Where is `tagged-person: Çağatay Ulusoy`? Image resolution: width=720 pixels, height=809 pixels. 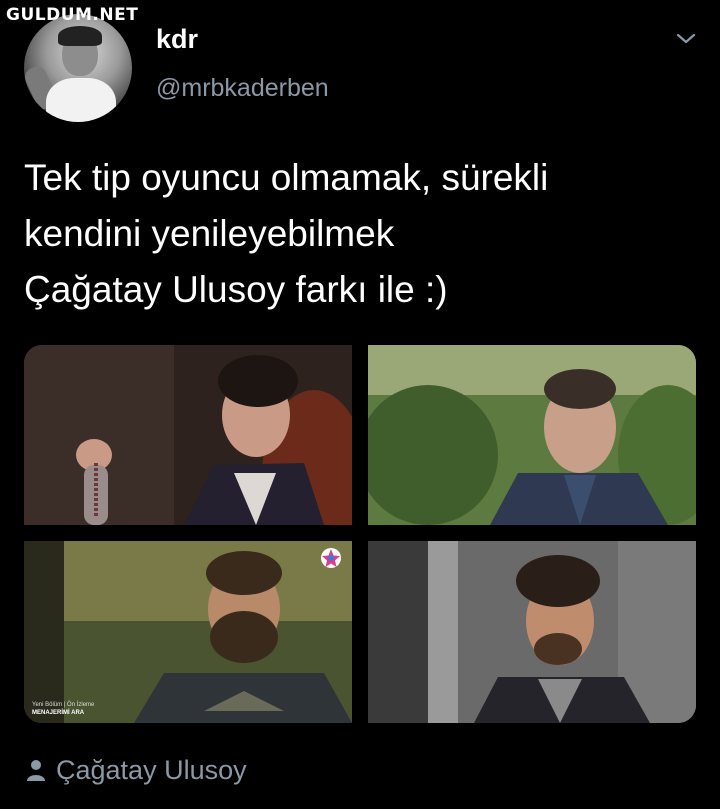 tagged-person: Çağatay Ulusoy is located at coordinates (136, 770).